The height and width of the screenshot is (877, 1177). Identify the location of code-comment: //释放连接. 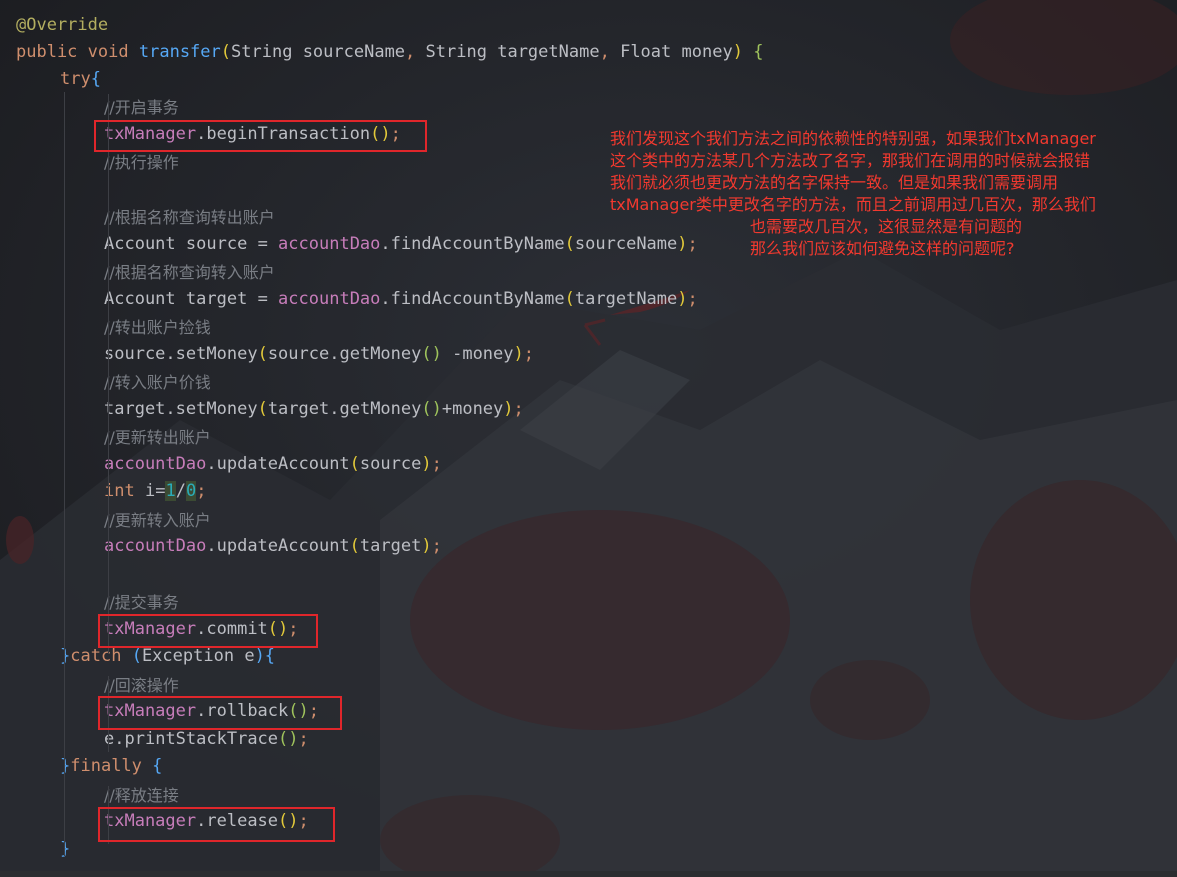
(141, 795).